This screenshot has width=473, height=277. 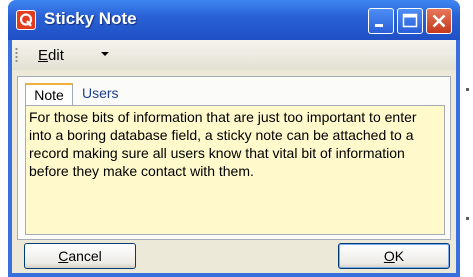 I want to click on cancel-mnemonic: C, so click(x=63, y=256).